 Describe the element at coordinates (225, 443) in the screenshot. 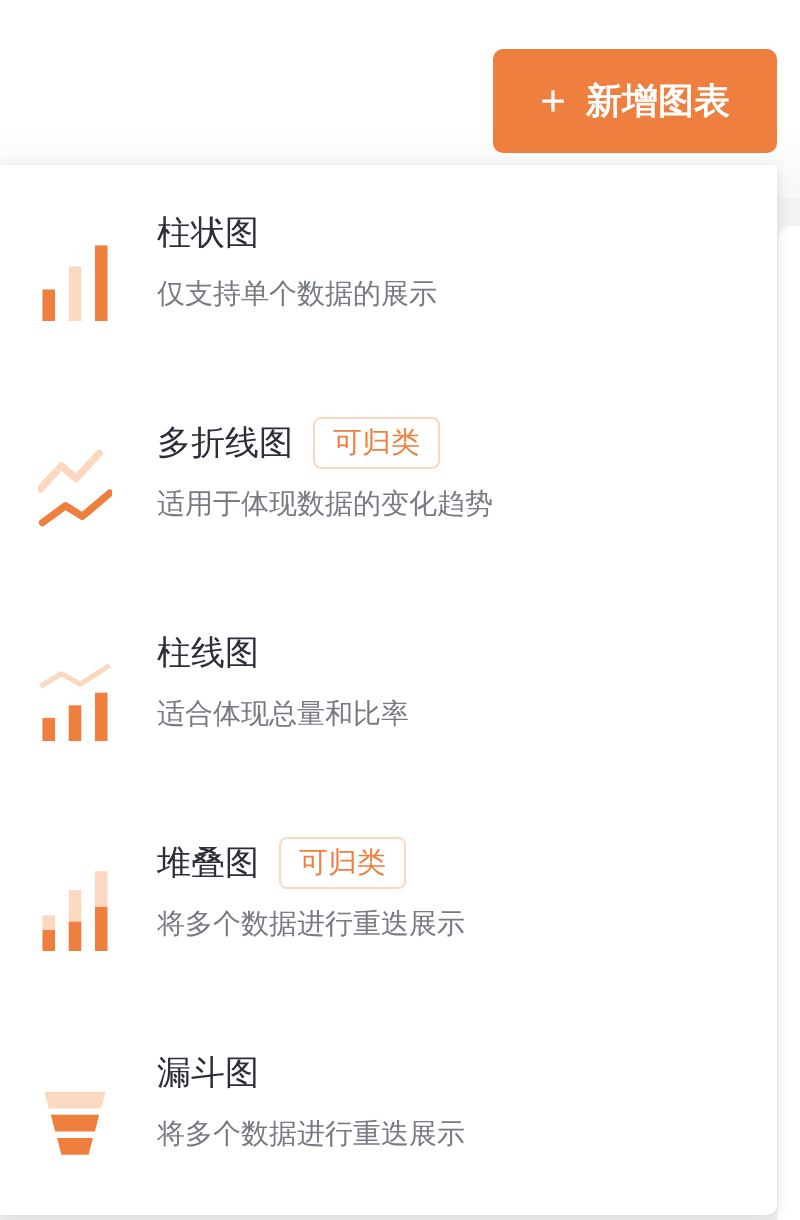

I see `chart-type-title: 多折线图` at that location.